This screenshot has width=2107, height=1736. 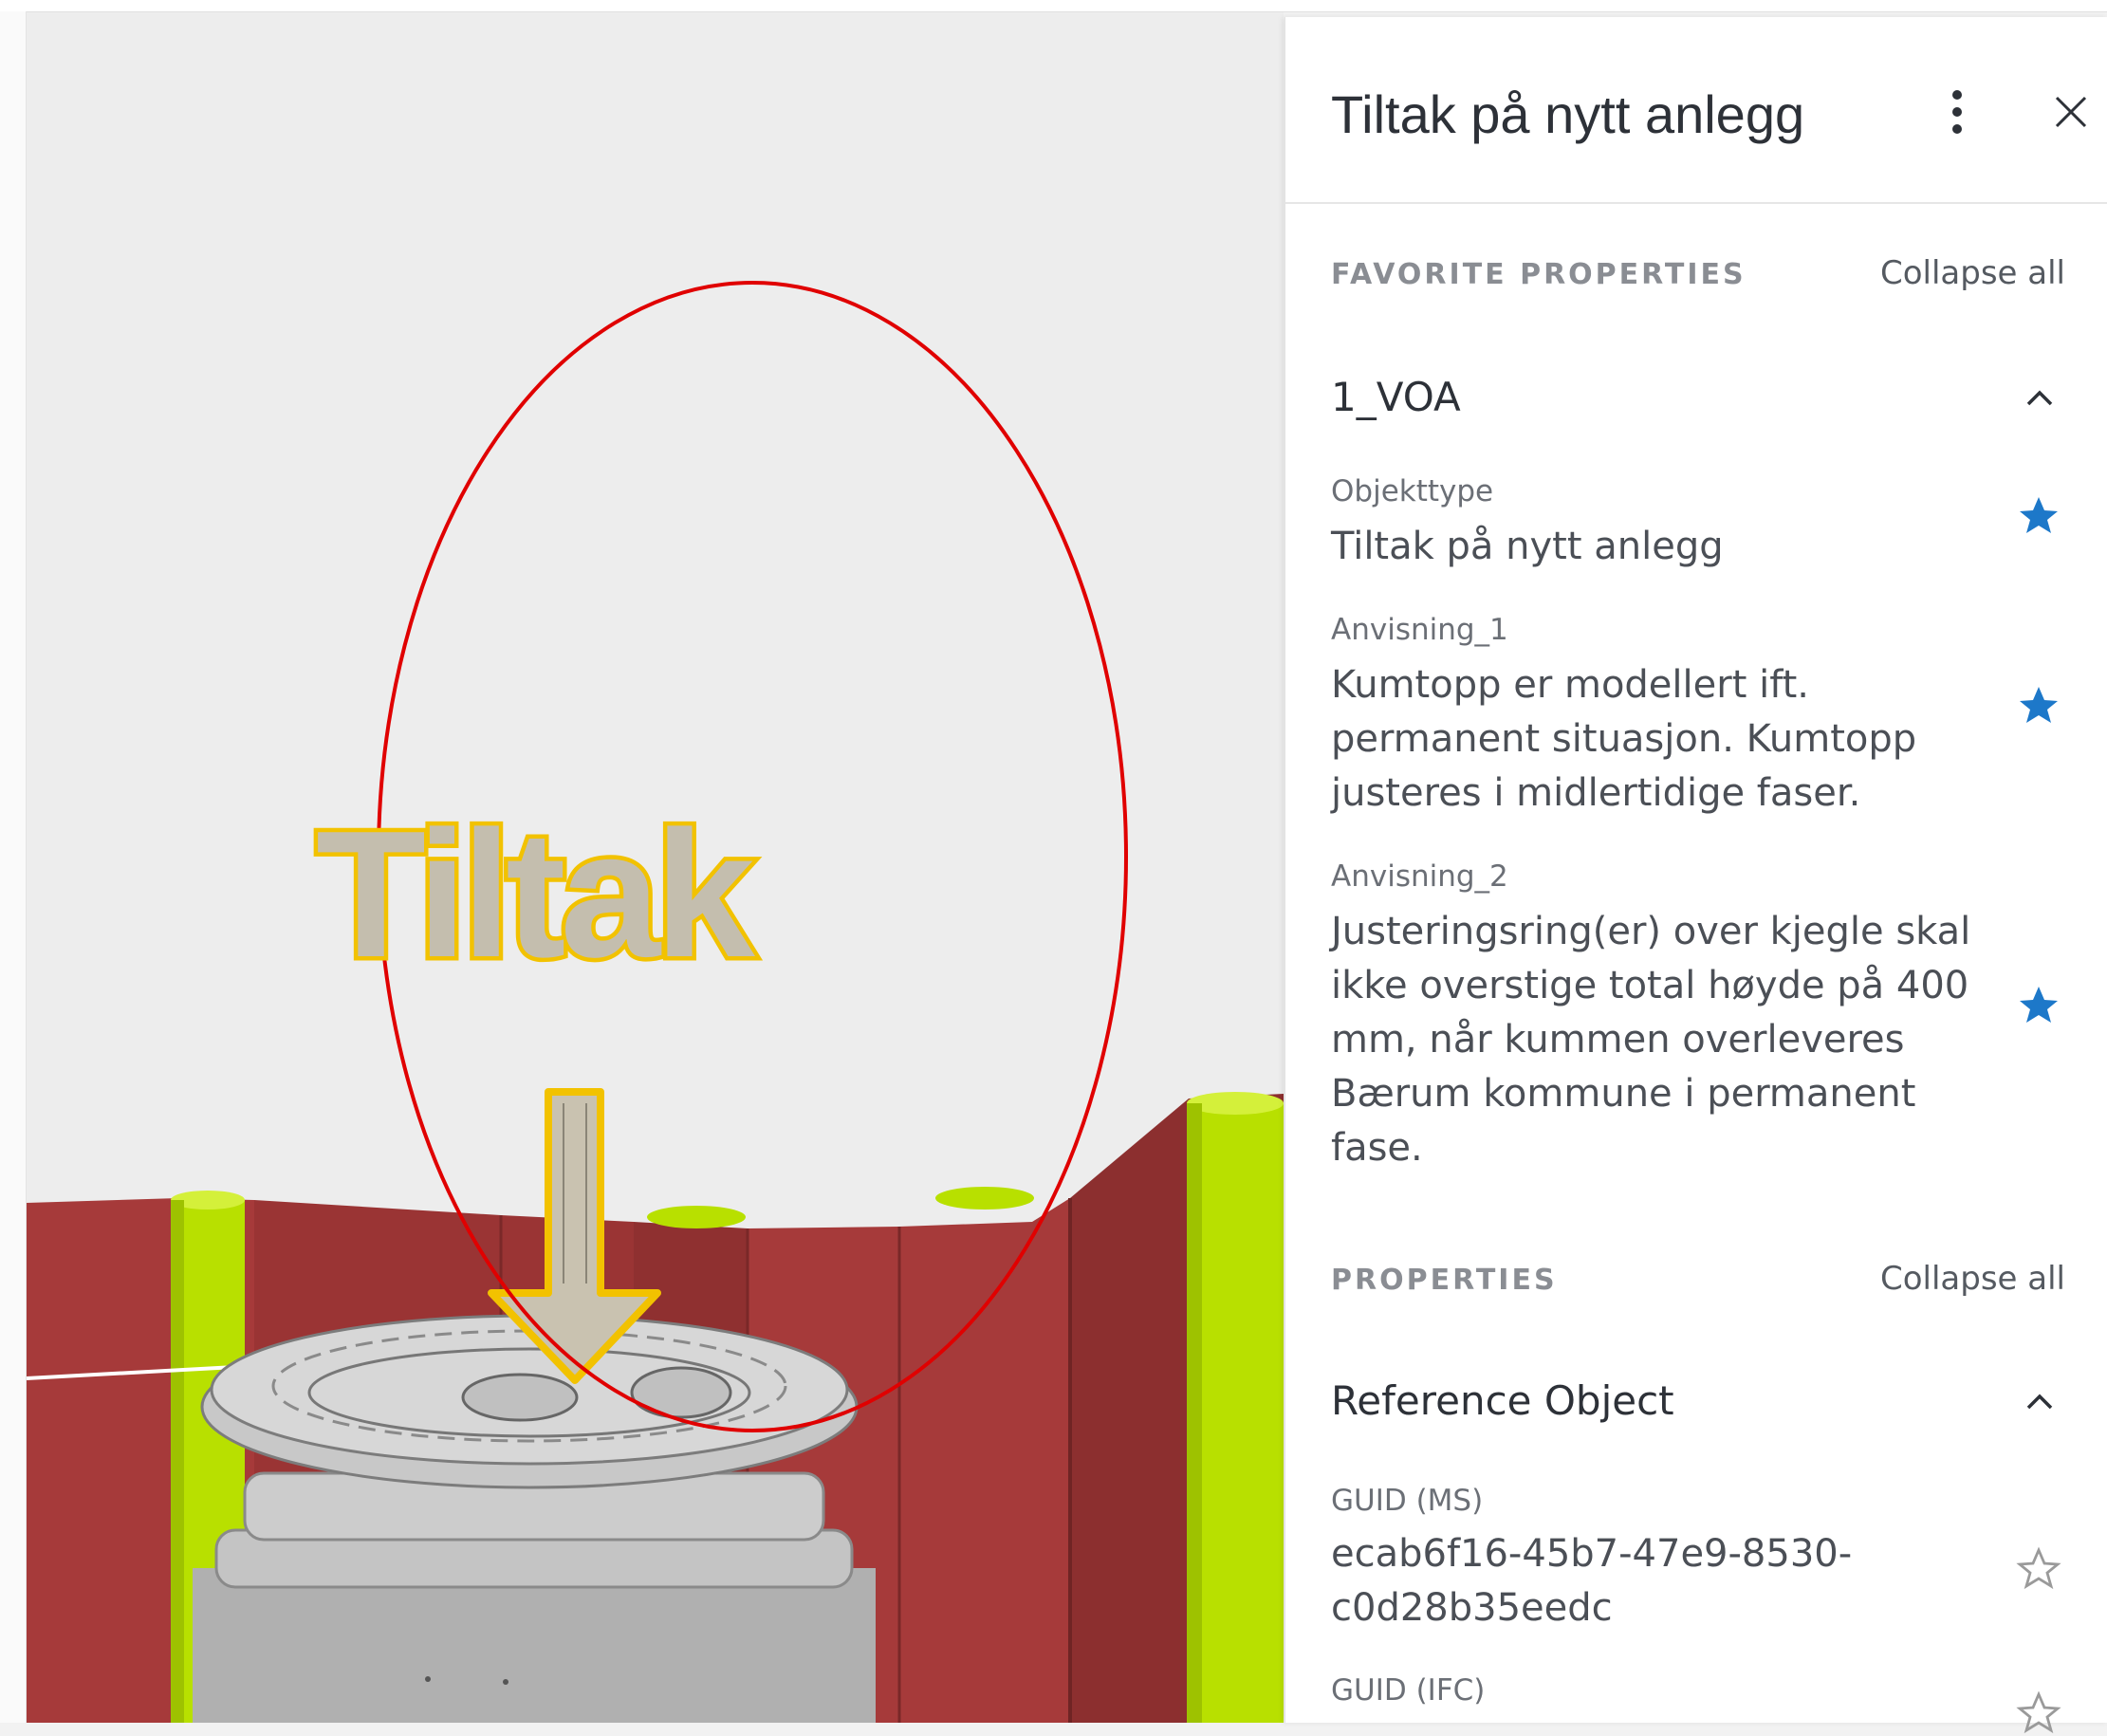 I want to click on group-title: Reference Object, so click(x=1502, y=1400).